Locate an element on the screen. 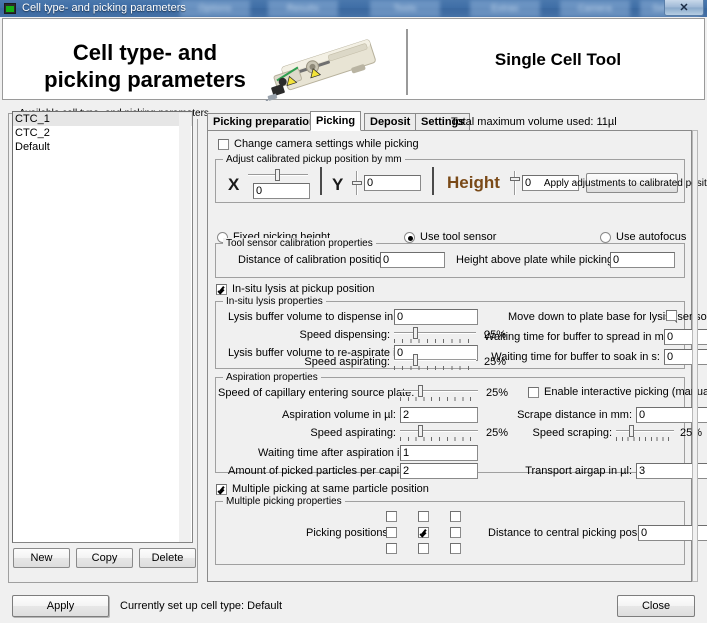 The height and width of the screenshot is (623, 707). buffer-soak-time-input: 0 is located at coordinates (685, 357).